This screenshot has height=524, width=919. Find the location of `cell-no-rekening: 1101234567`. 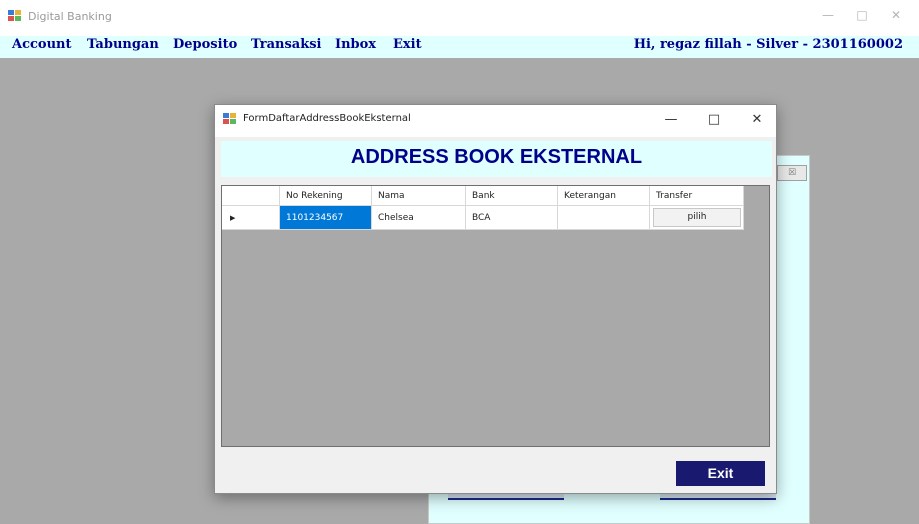

cell-no-rekening: 1101234567 is located at coordinates (326, 218).